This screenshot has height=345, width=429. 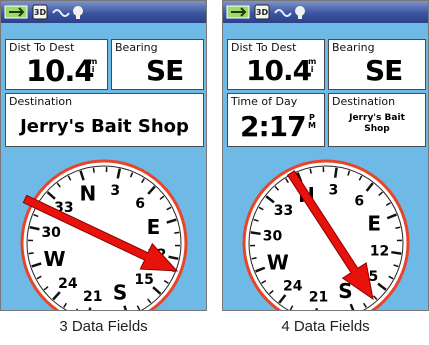 I want to click on compass-label-12: 12, so click(x=379, y=252).